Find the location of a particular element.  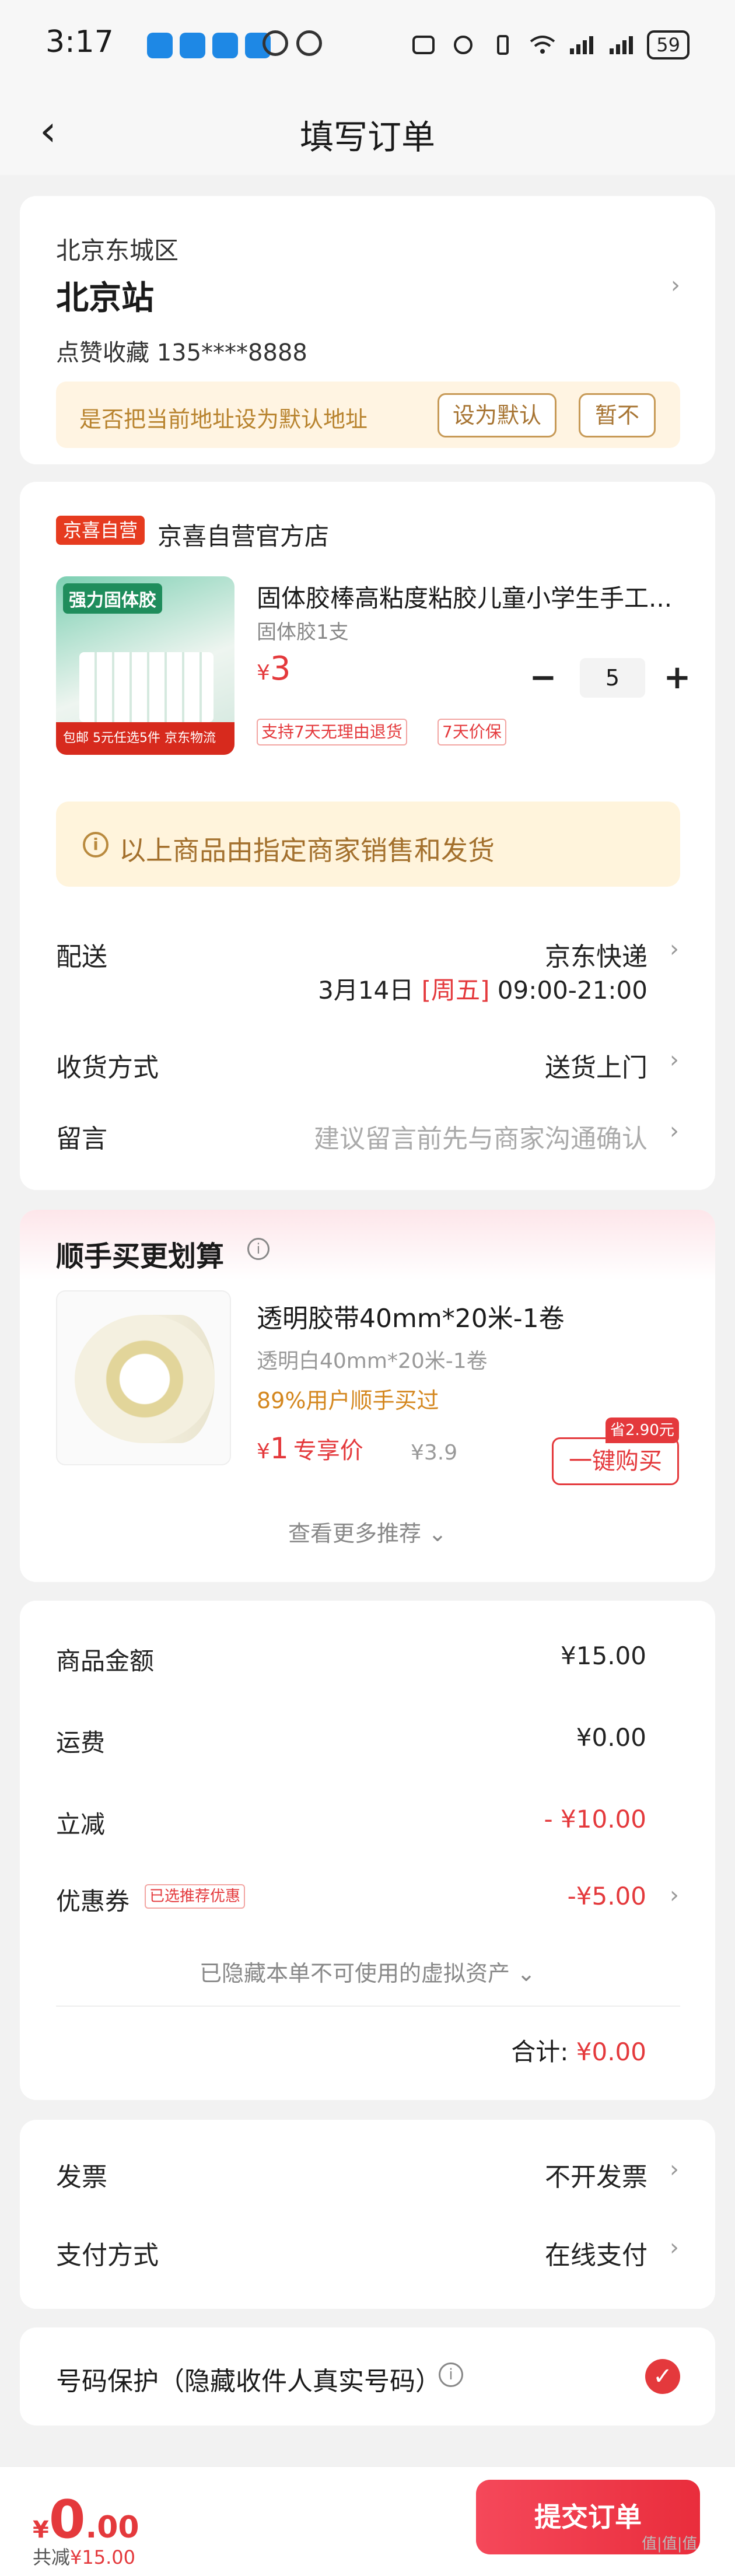

amount-decimal: .00 is located at coordinates (112, 2527).